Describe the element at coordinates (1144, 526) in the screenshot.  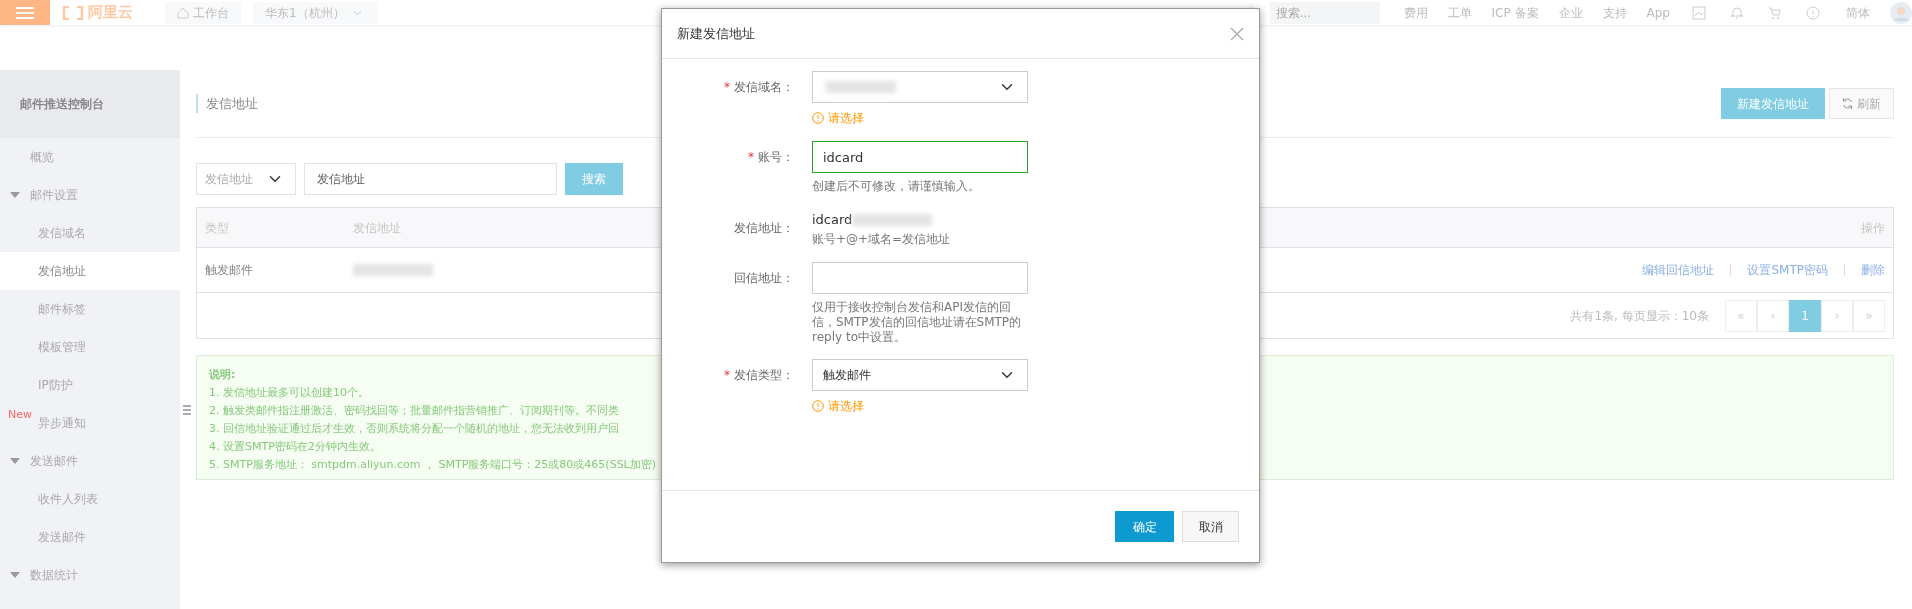
I see `confirm-button: 确定` at that location.